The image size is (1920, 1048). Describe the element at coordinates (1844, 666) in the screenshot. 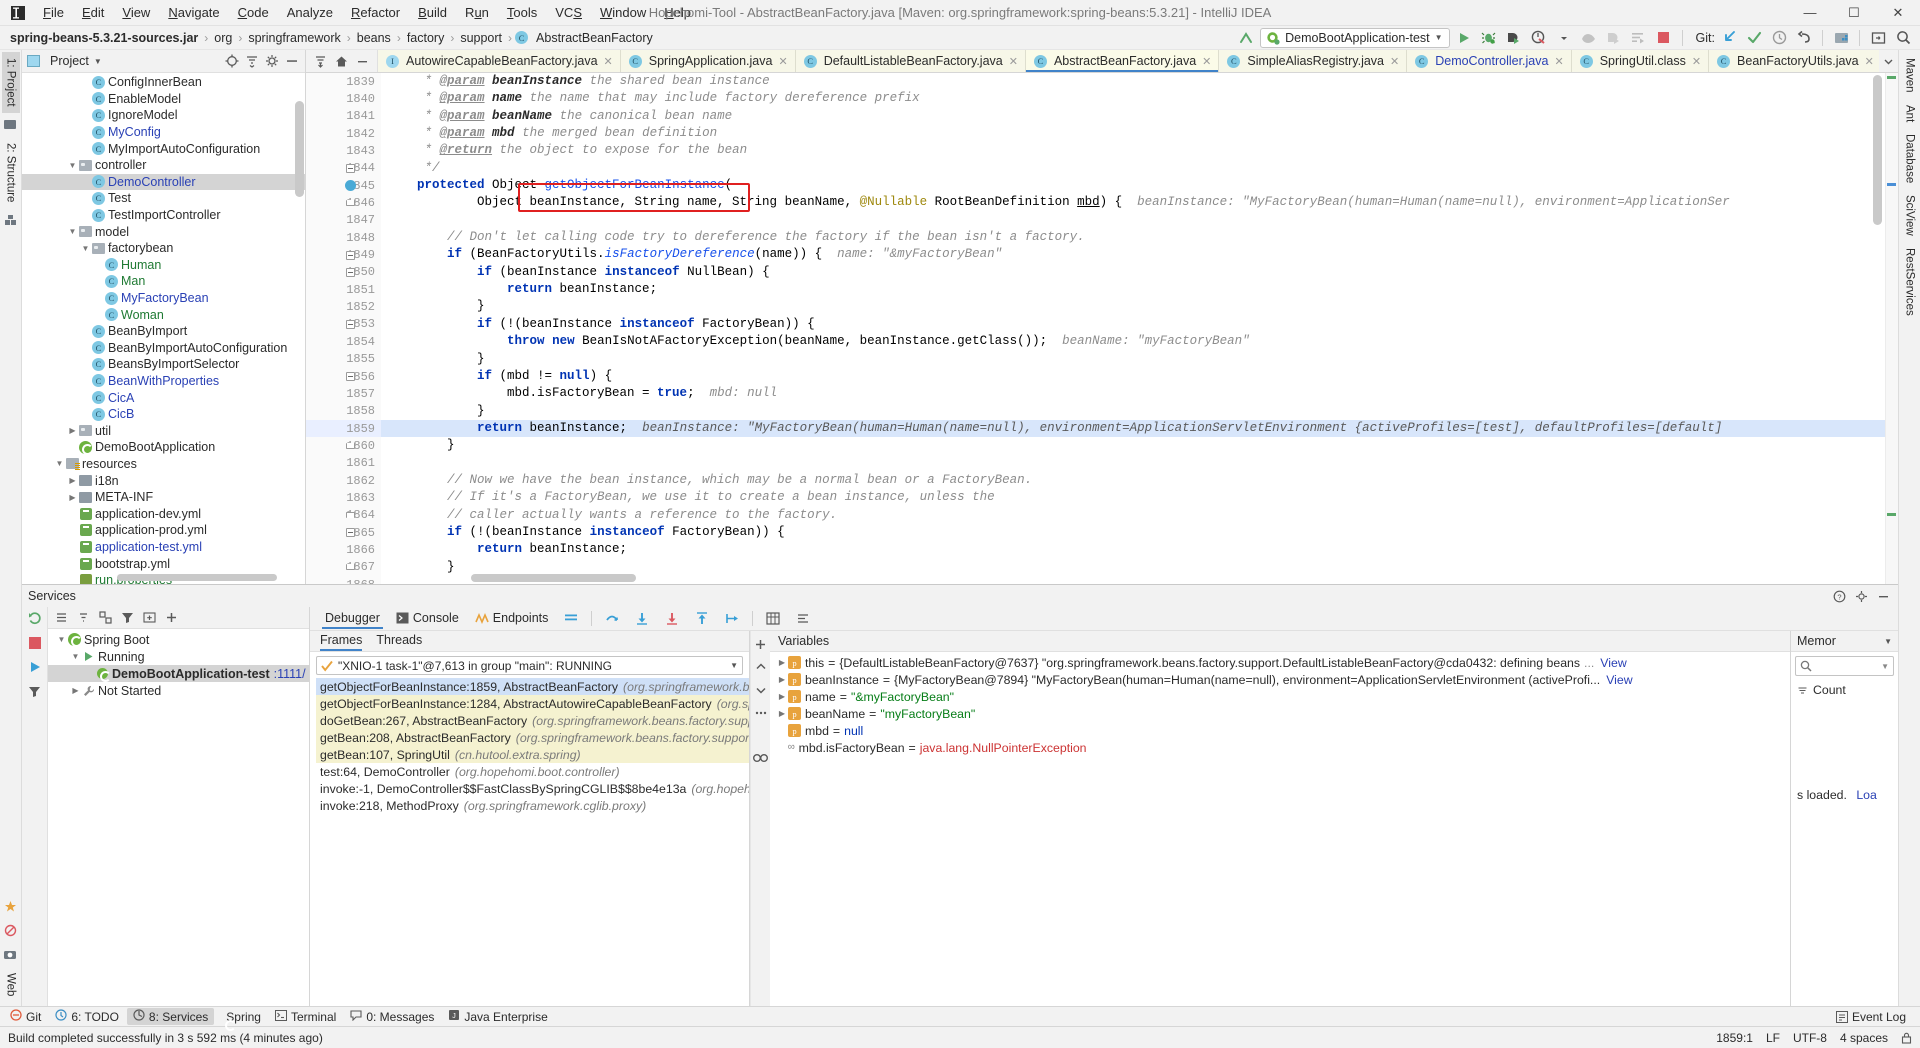

I see `memory-search-box: ▼` at that location.